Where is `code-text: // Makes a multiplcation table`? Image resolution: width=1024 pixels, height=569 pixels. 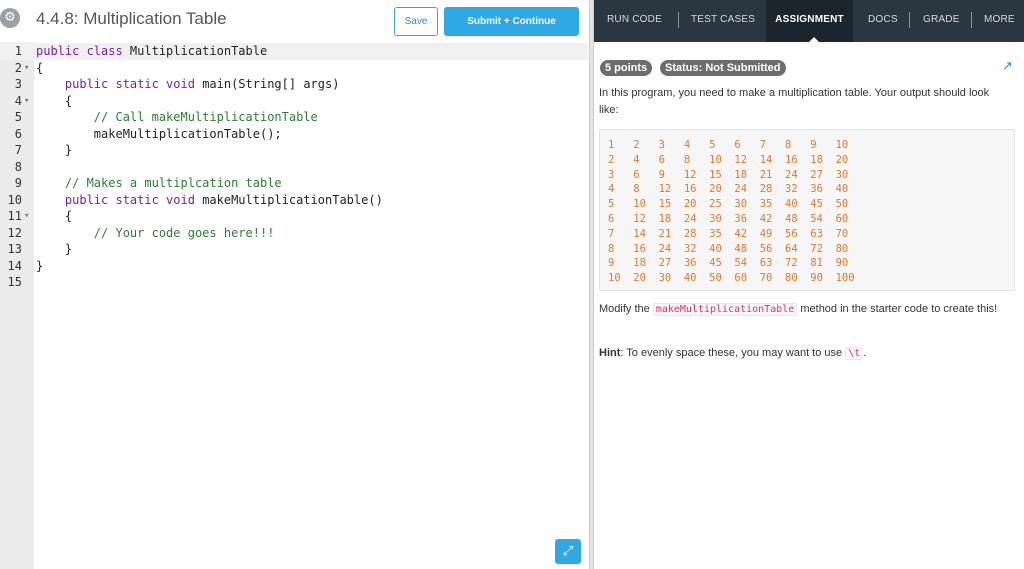 code-text: // Makes a multiplcation table is located at coordinates (159, 183).